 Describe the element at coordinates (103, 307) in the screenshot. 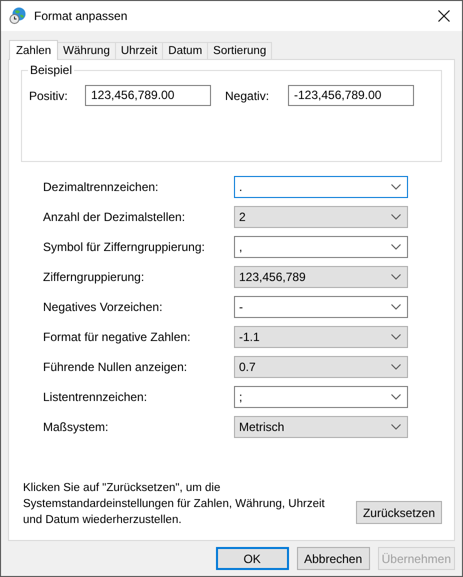

I see `setting-label: Negatives Vorzeichen:` at that location.